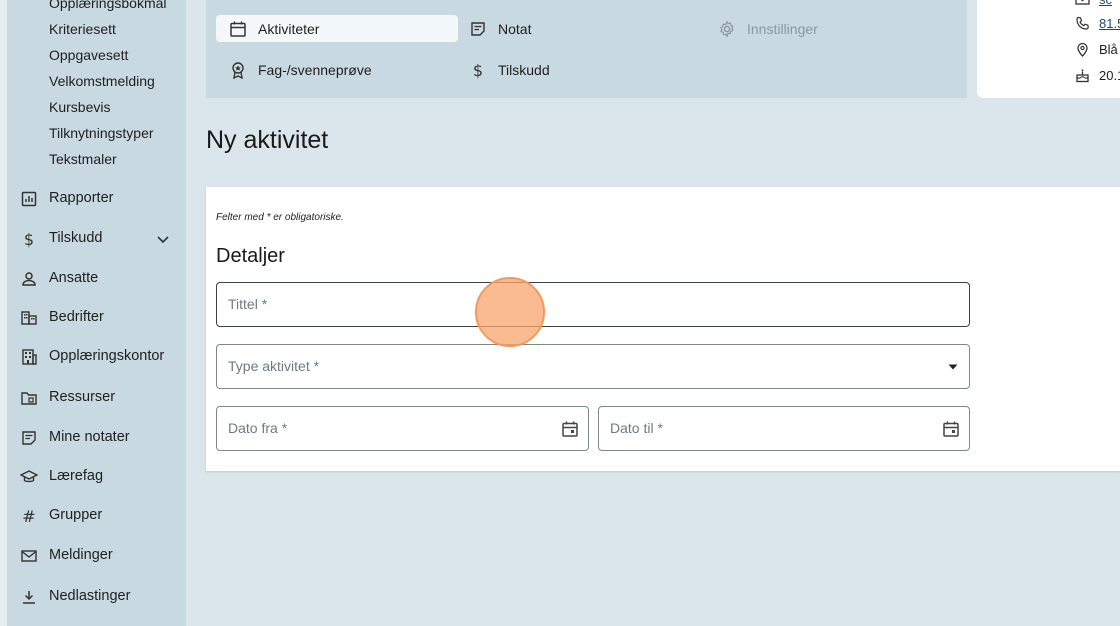  I want to click on activity-type-select: Type aktivitet *, so click(593, 366).